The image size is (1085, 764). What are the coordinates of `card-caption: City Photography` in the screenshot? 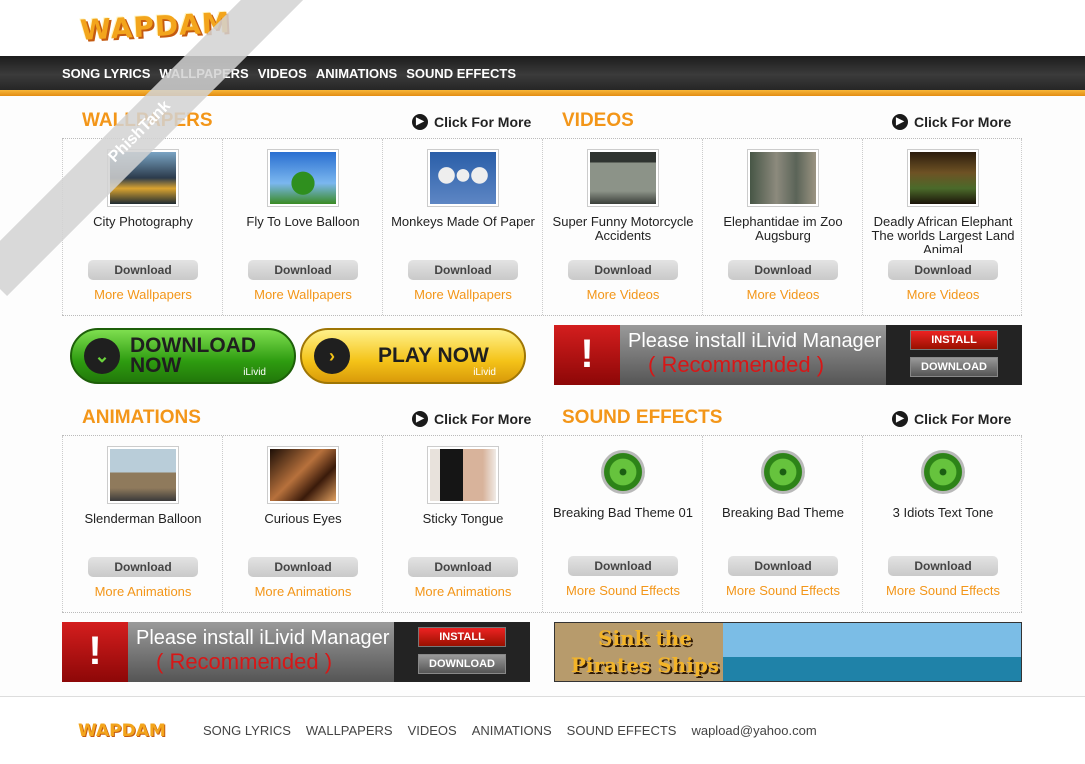 It's located at (143, 234).